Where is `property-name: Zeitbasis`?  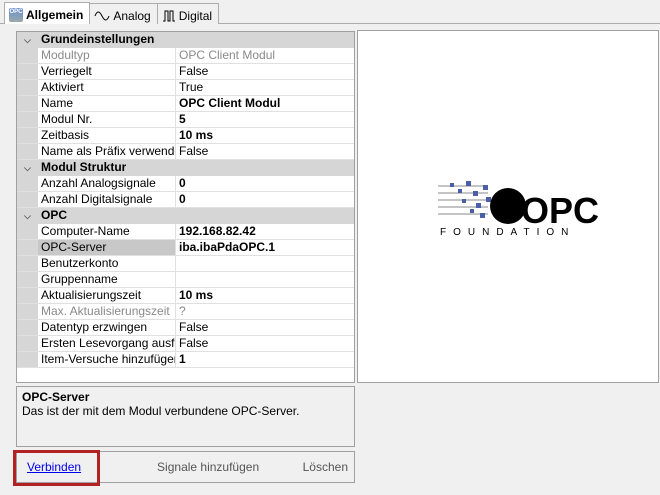
property-name: Zeitbasis is located at coordinates (107, 135).